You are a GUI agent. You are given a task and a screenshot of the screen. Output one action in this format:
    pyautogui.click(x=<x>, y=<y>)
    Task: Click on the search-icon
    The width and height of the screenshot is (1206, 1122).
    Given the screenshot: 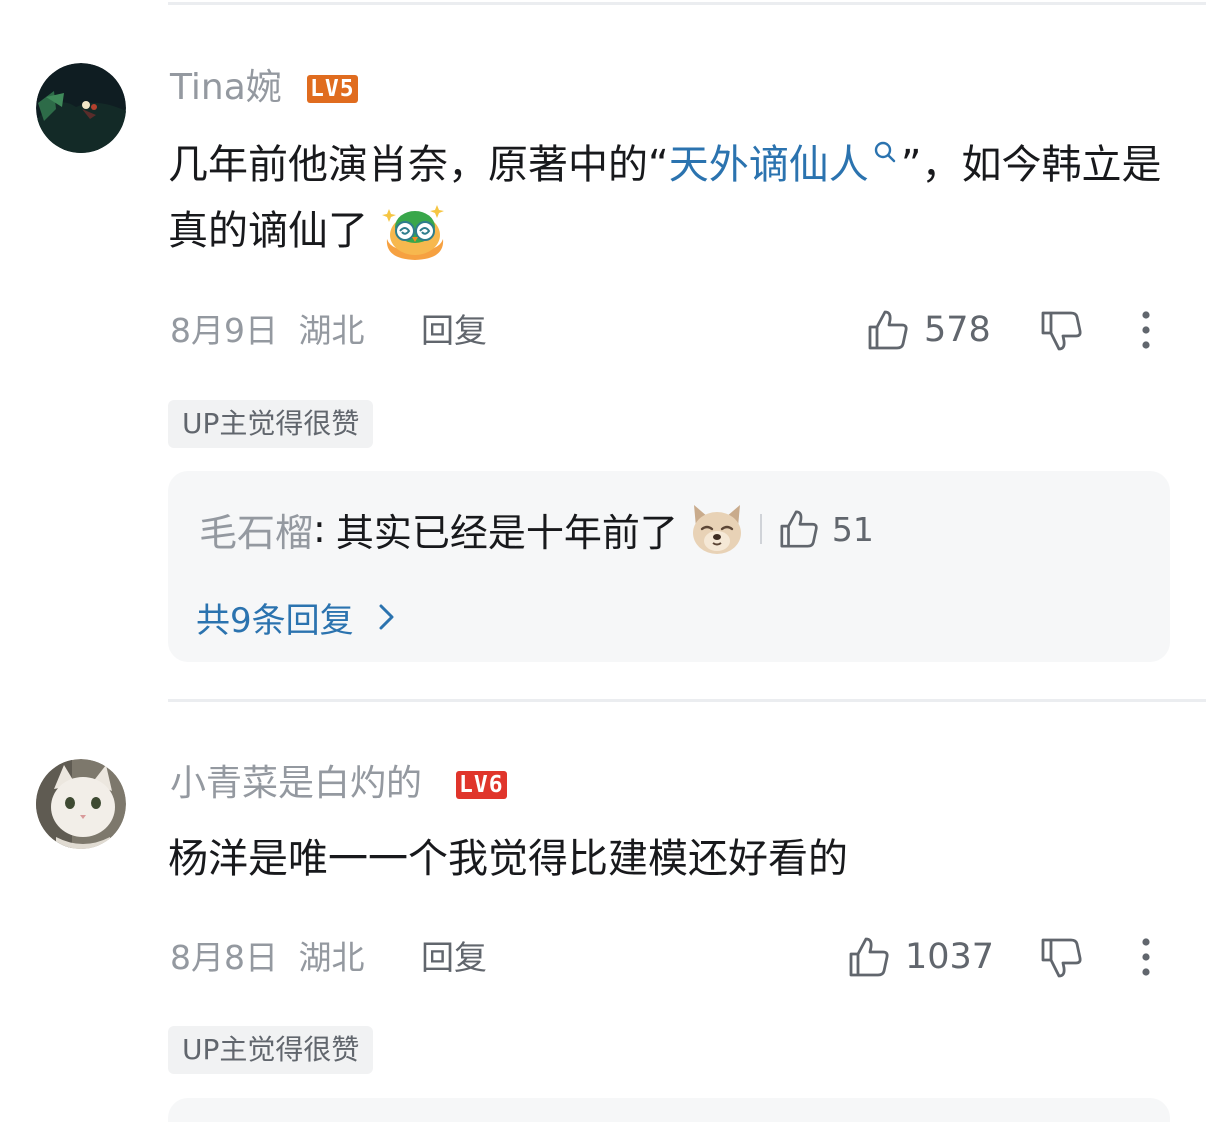 What is the action you would take?
    pyautogui.click(x=884, y=152)
    